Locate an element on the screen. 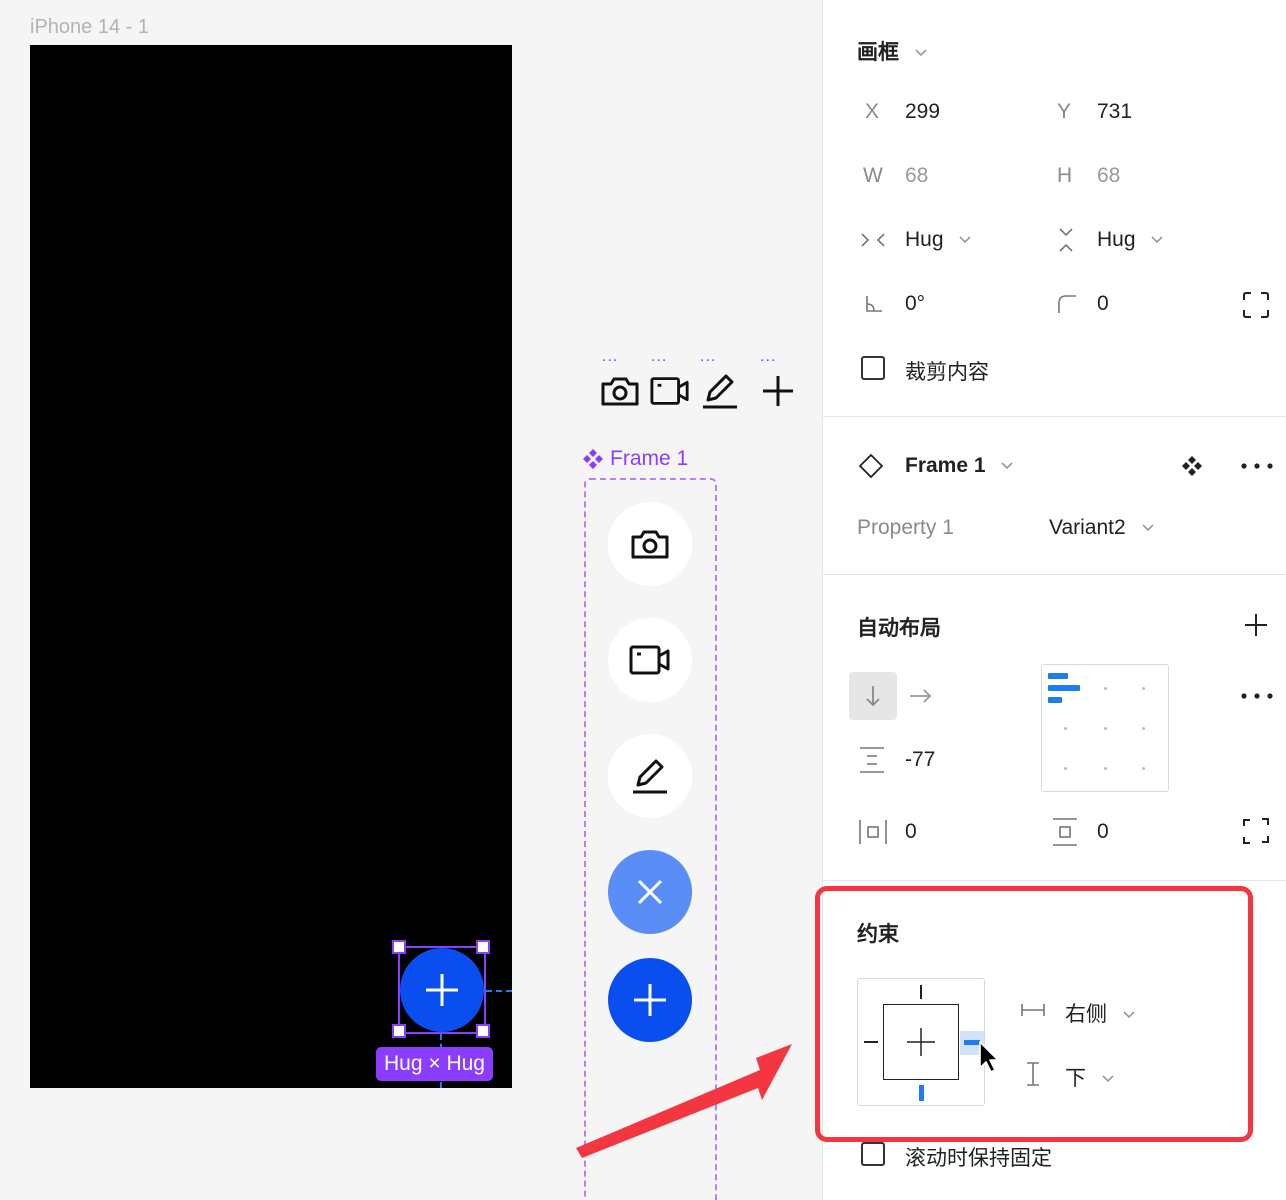 Image resolution: width=1286 pixels, height=1200 pixels. vertical-padding-icon is located at coordinates (1065, 832).